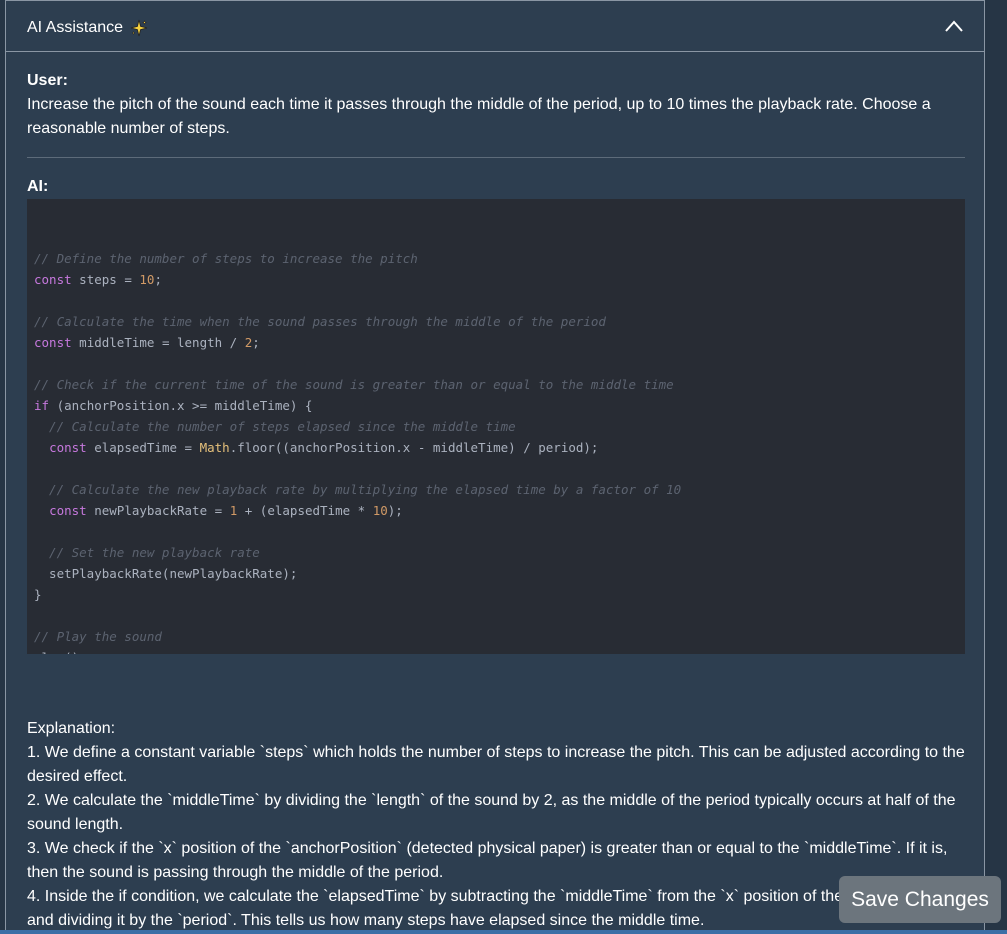 This screenshot has width=1007, height=934. I want to click on code-line: if (anchorPosition.x >= middleTime) {, so click(173, 405).